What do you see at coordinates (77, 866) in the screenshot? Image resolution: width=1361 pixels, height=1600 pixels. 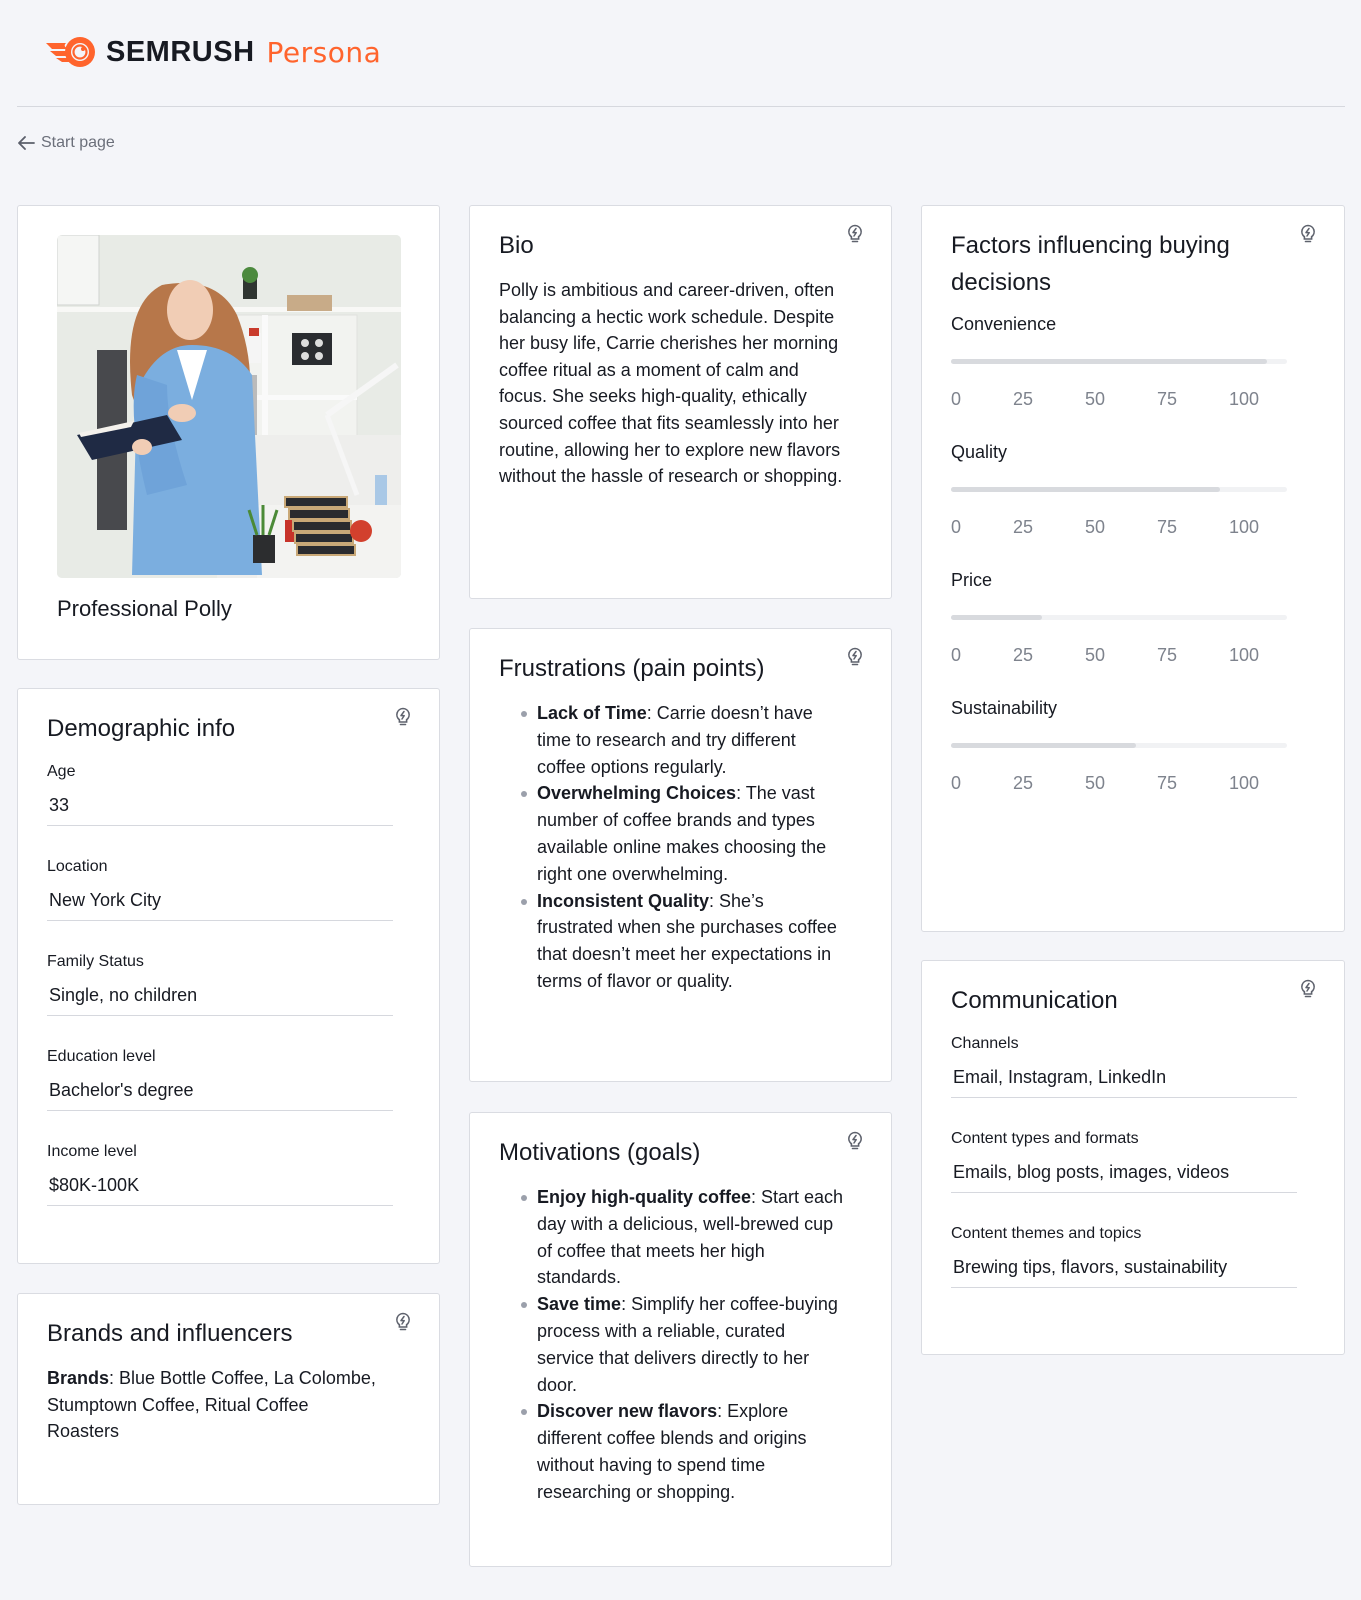 I see `field-label: Location` at bounding box center [77, 866].